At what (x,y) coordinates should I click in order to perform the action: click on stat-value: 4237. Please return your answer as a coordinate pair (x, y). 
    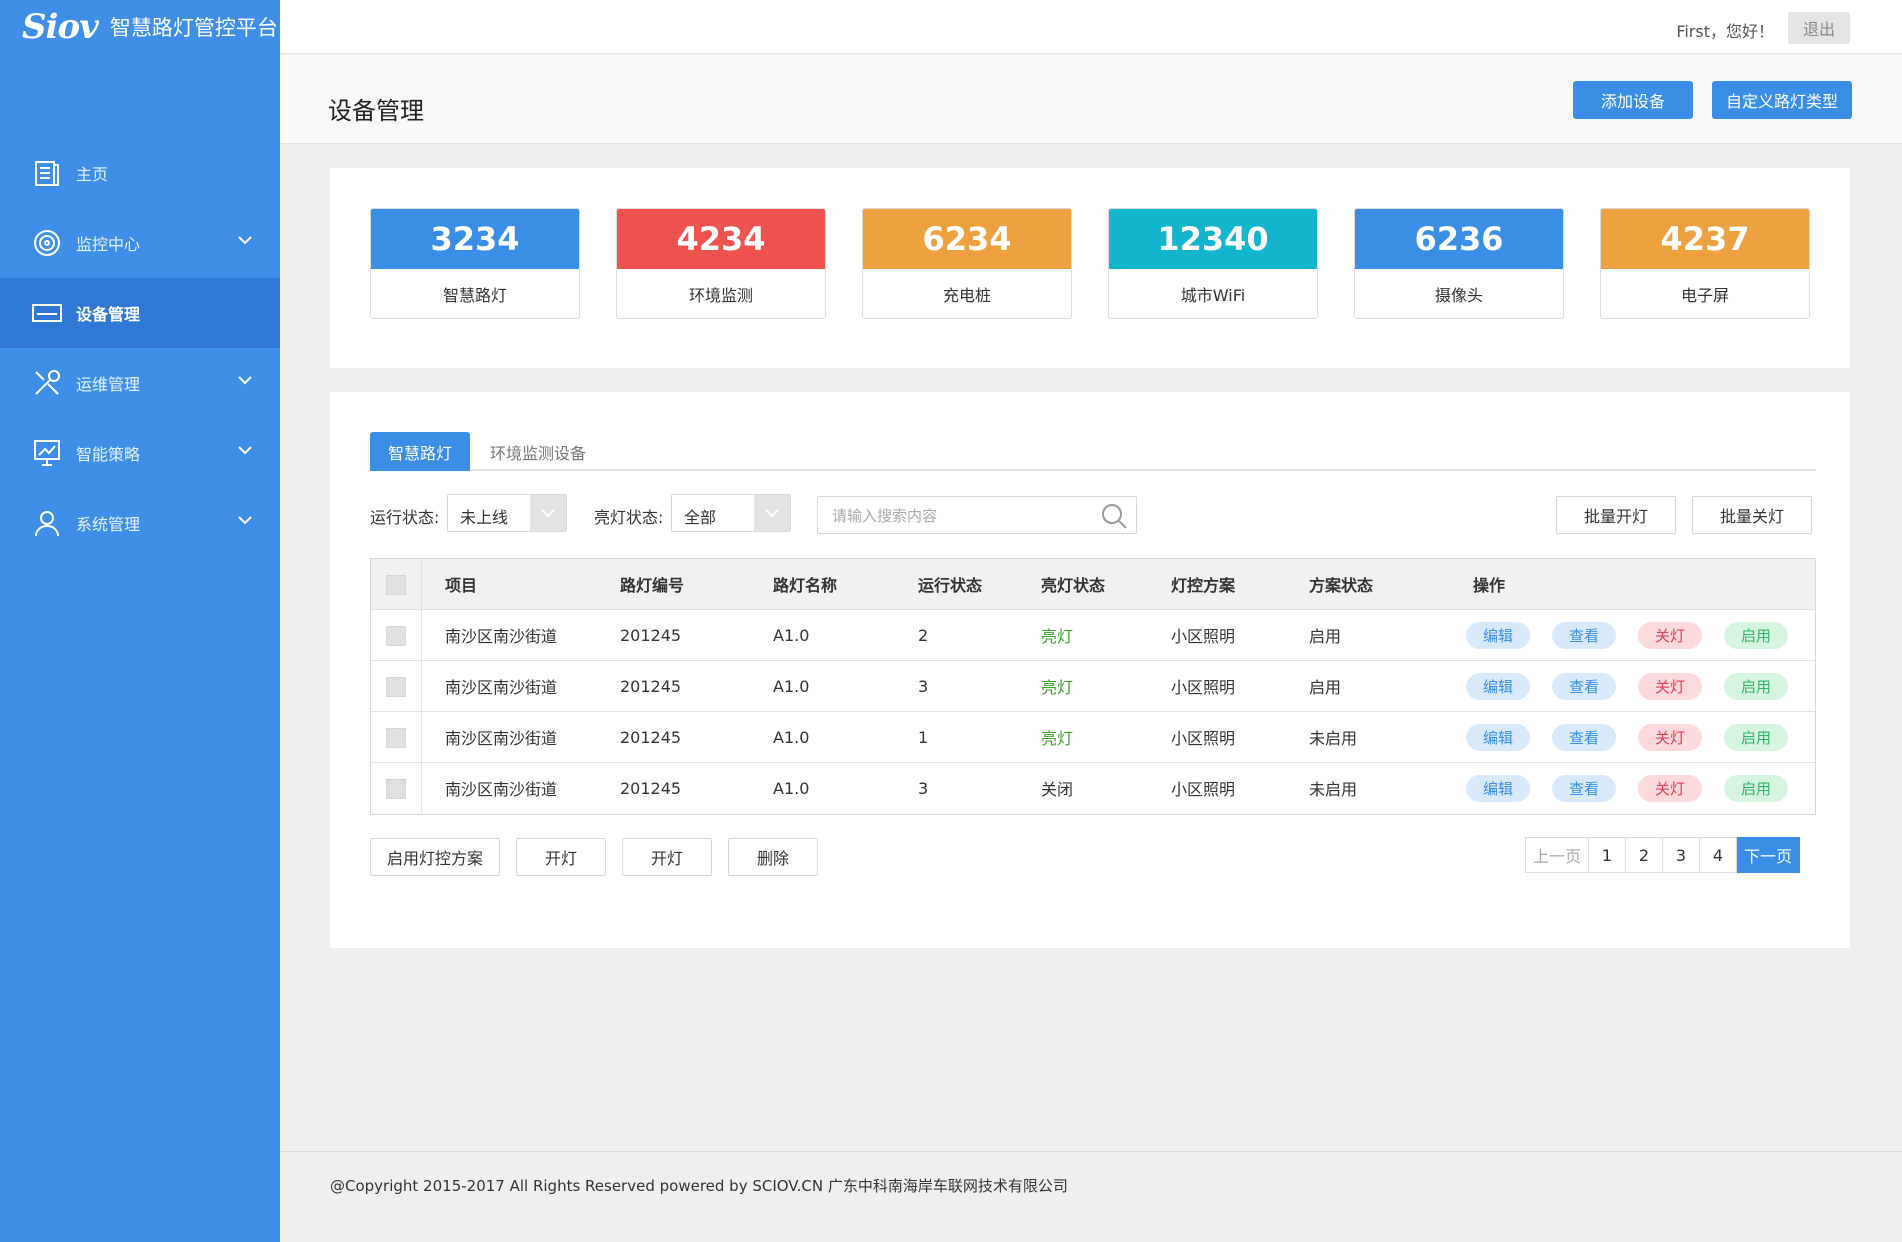
    Looking at the image, I should click on (1705, 239).